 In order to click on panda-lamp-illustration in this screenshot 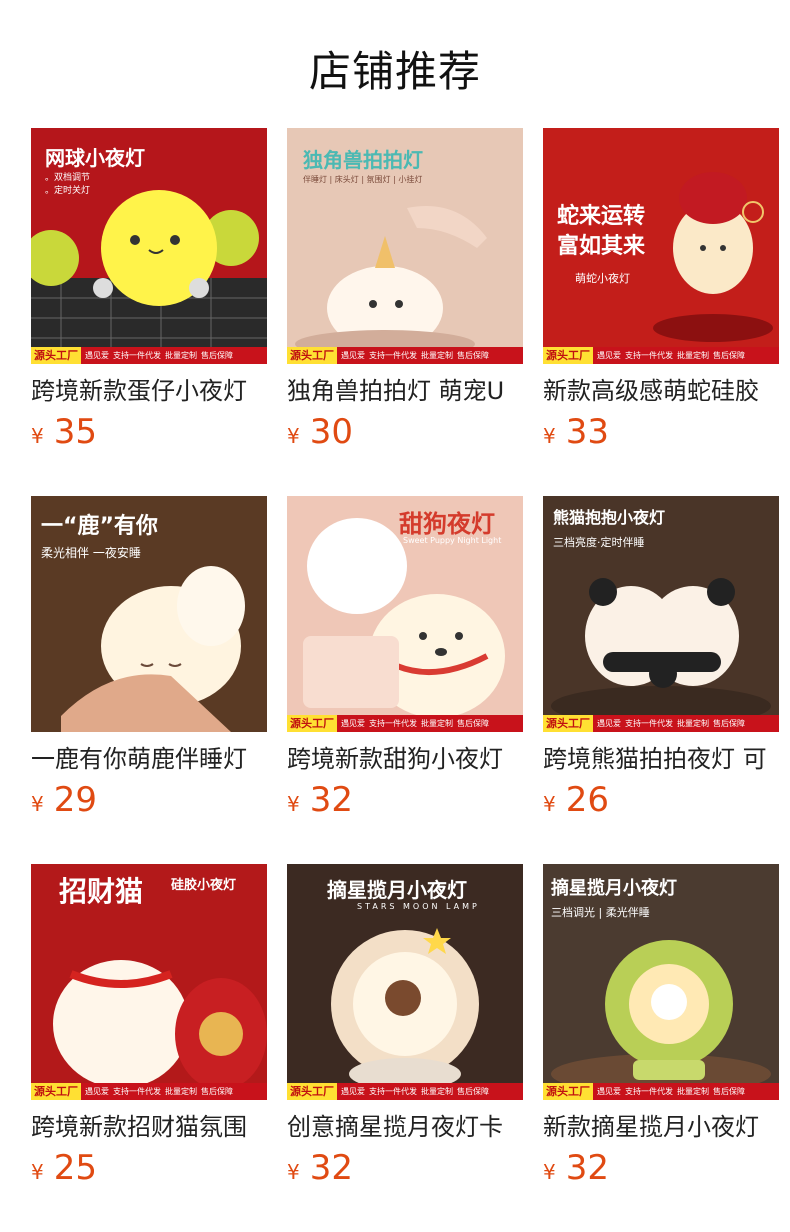, I will do `click(661, 652)`.